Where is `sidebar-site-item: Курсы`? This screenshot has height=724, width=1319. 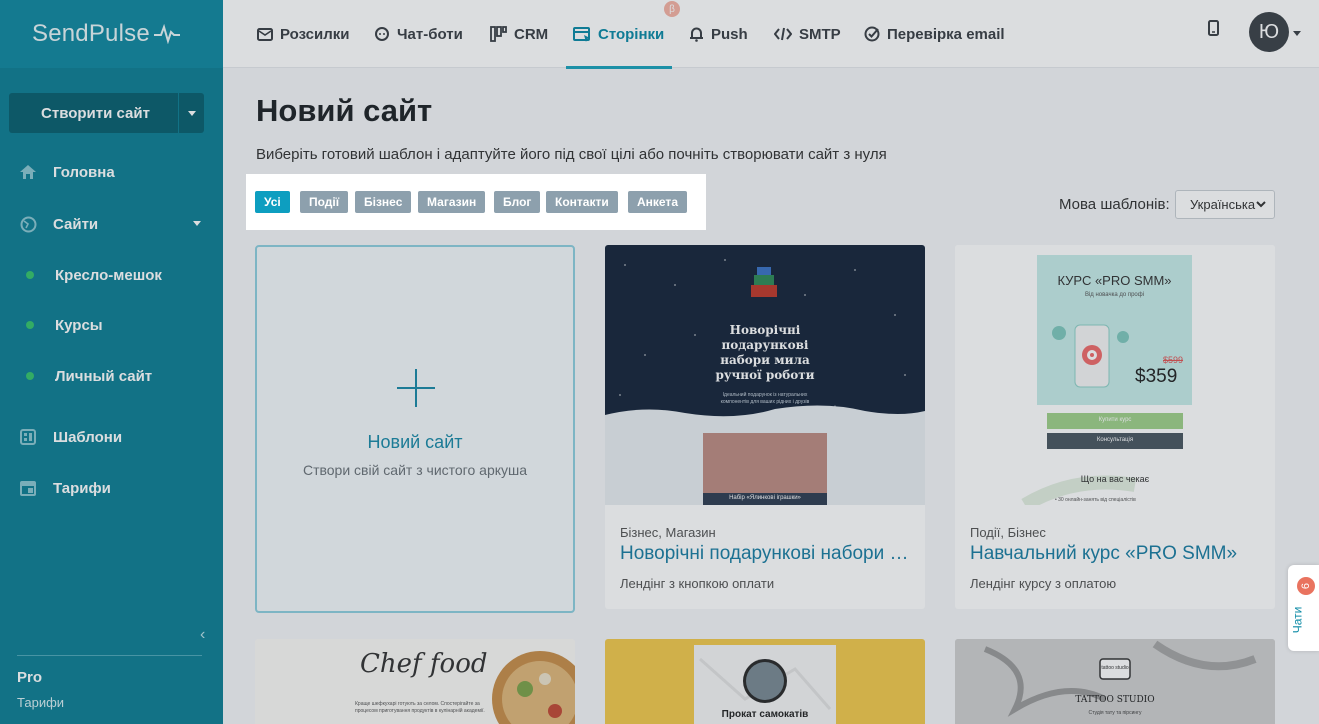 sidebar-site-item: Курсы is located at coordinates (111, 325).